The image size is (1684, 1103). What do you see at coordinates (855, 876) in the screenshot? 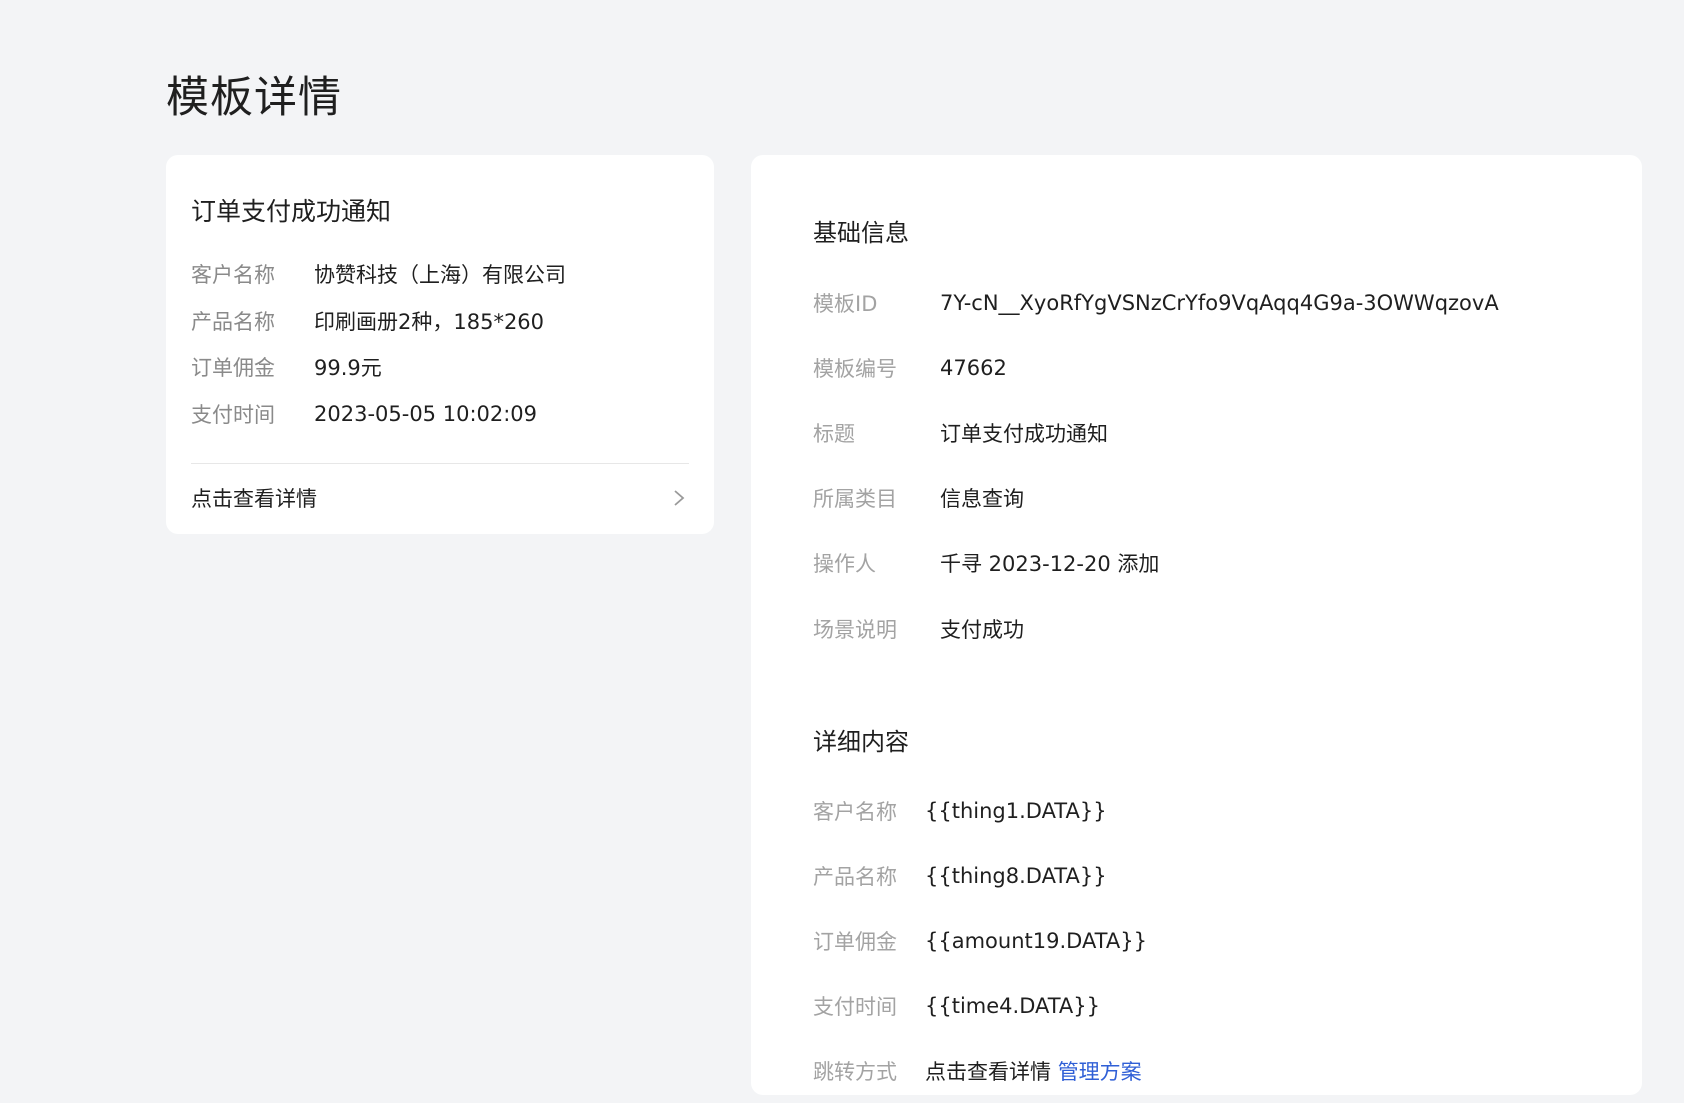
I see `detail-label: 产品名称` at bounding box center [855, 876].